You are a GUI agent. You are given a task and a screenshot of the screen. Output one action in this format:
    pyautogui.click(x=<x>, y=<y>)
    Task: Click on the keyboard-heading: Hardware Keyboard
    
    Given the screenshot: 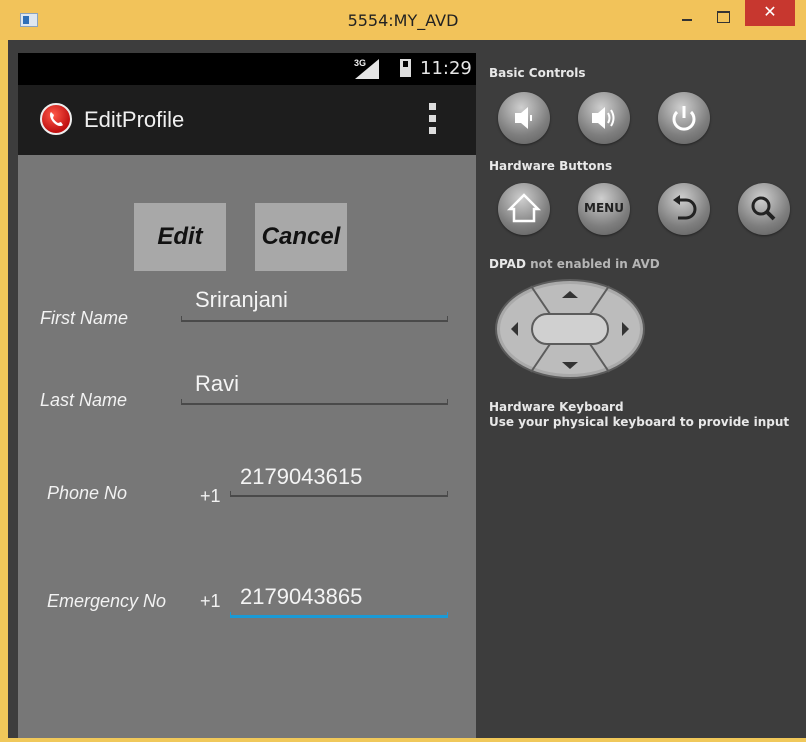 What is the action you would take?
    pyautogui.click(x=556, y=407)
    